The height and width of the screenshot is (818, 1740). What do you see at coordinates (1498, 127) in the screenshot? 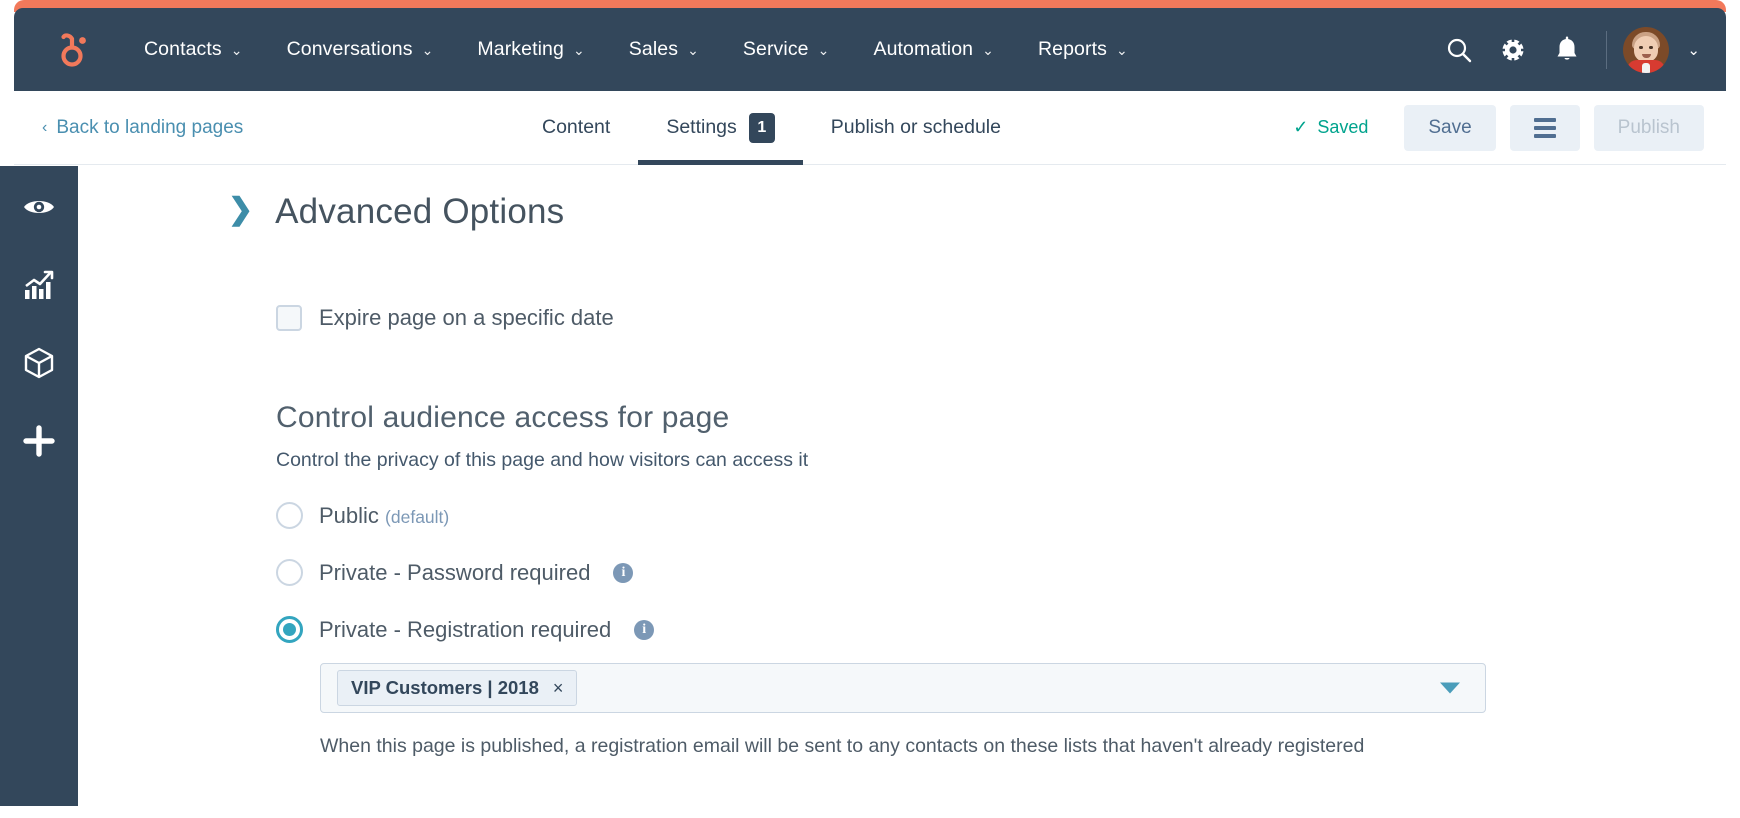
I see `toolbar-actions: ✓ Saved Save Publish` at bounding box center [1498, 127].